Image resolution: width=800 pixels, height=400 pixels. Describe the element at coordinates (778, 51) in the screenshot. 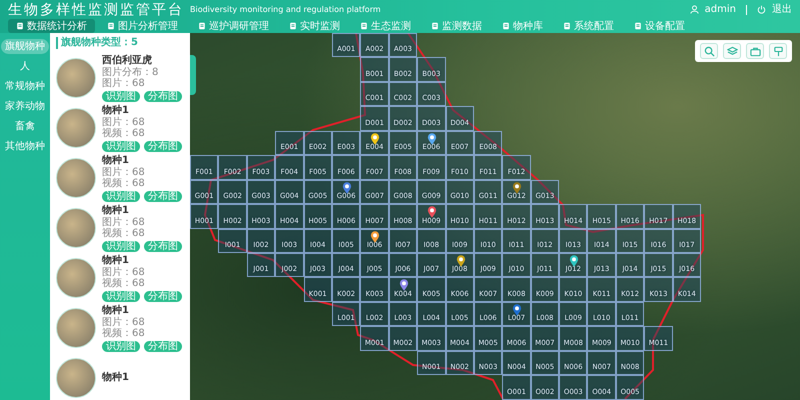

I see `signpost-icon` at that location.